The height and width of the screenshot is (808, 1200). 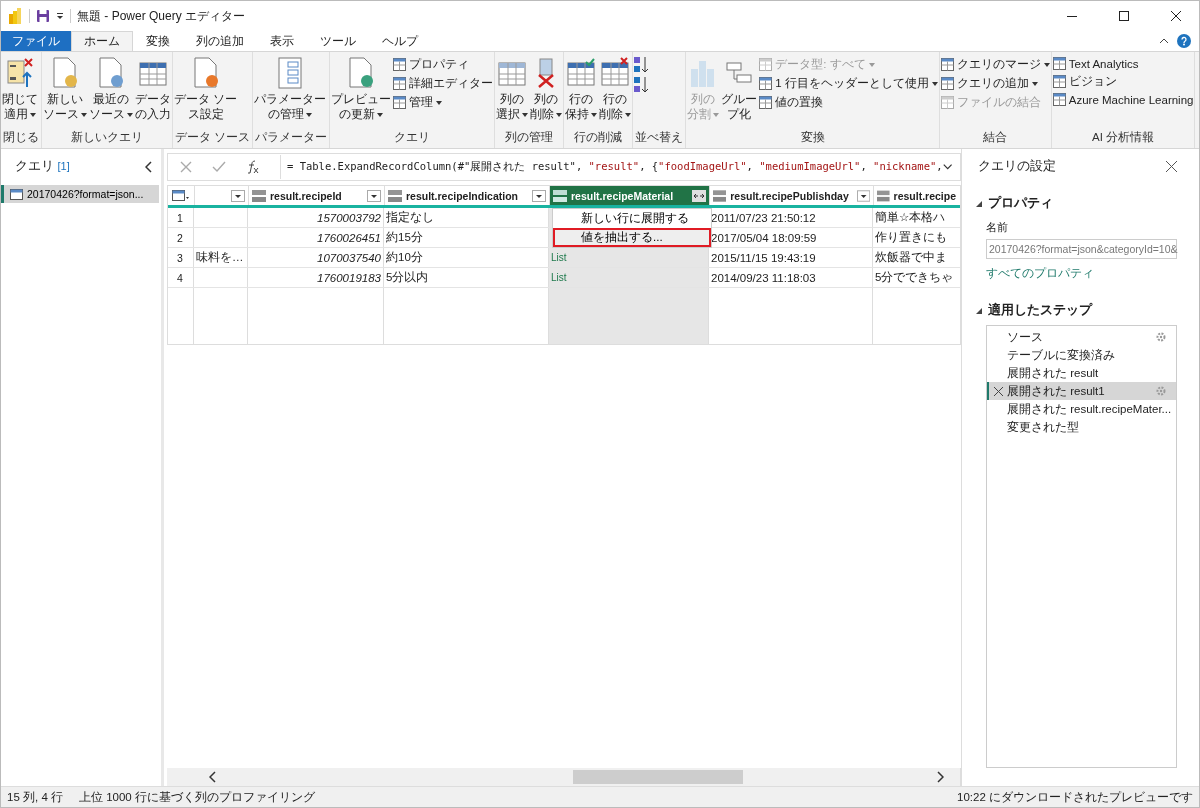 I want to click on table-cell-text: 2014/09/23 11:18:03, so click(x=763, y=277).